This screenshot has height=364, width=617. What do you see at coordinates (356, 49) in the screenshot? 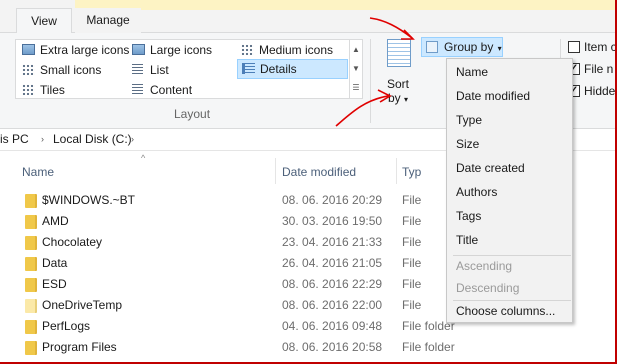
I see `scroll-up-icon: ▲` at bounding box center [356, 49].